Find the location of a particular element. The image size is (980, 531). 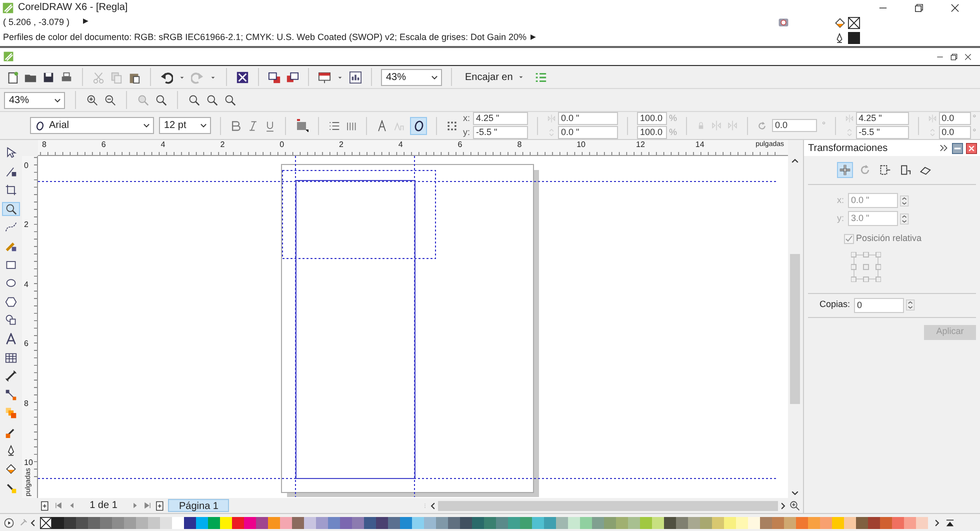

snap-menu: Encajar en is located at coordinates (495, 77).